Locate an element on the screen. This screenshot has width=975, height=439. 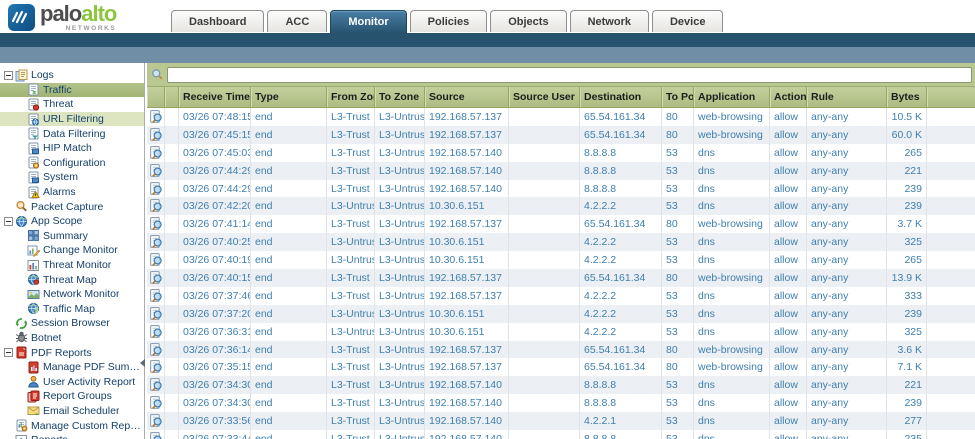
column-header-source-user: Source User is located at coordinates (544, 97).